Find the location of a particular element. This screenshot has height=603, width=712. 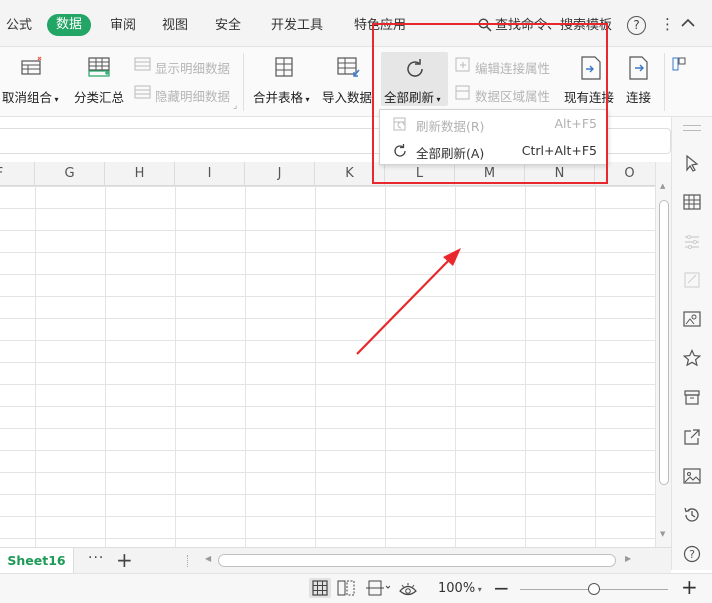

more-sheets-button: ··· is located at coordinates (96, 558).